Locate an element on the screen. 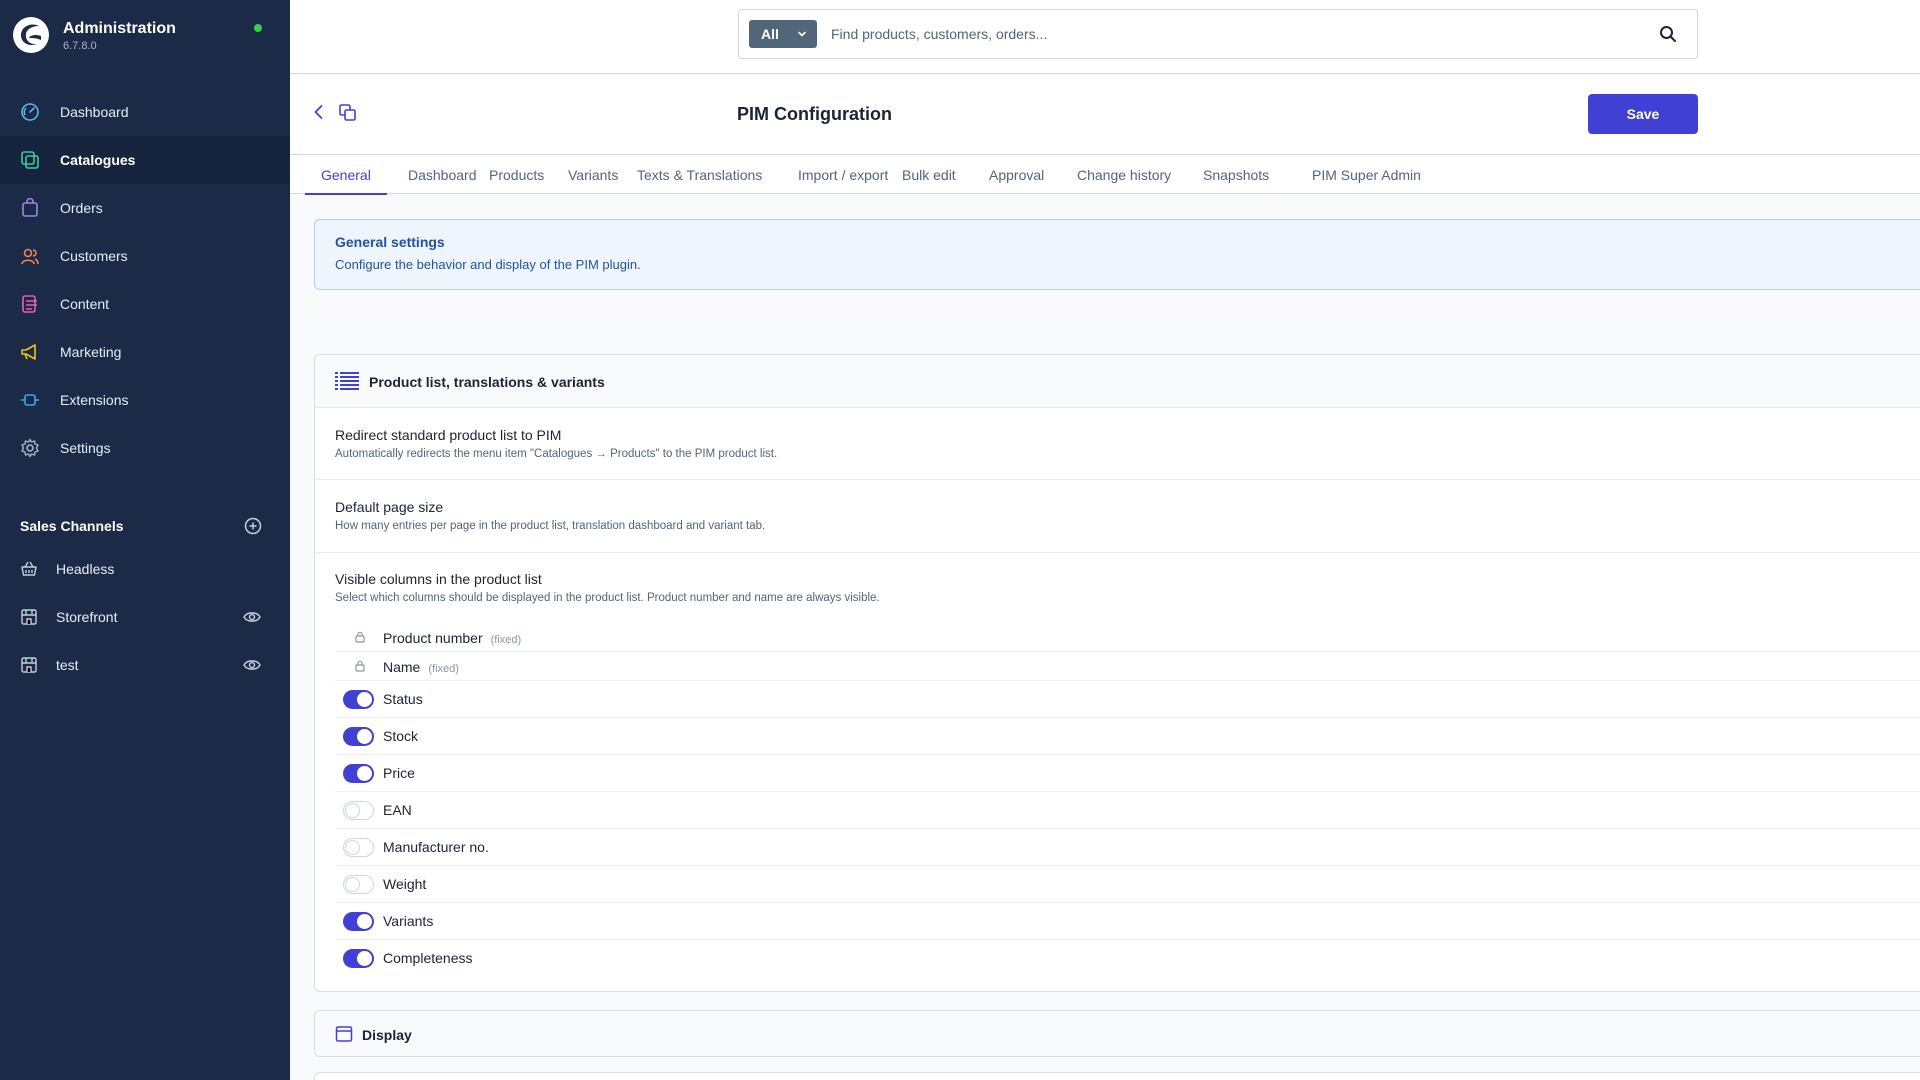 This screenshot has width=1920, height=1080. weight-column-toggle is located at coordinates (358, 884).